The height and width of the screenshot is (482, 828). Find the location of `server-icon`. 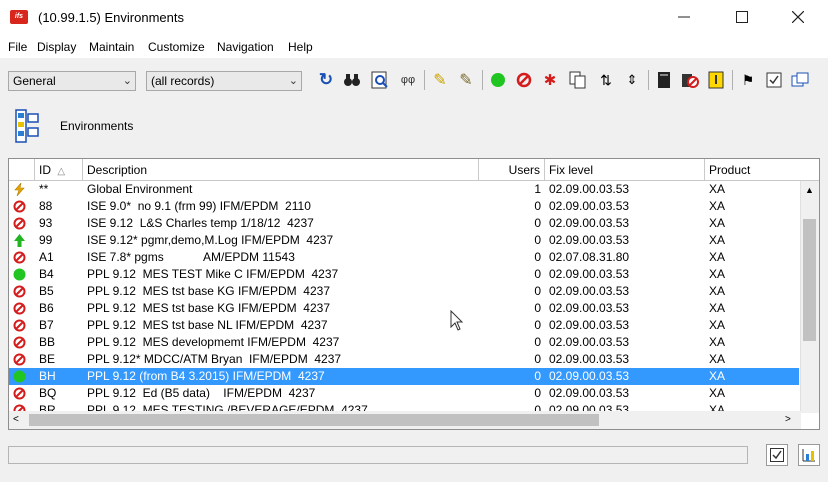

server-icon is located at coordinates (664, 80).